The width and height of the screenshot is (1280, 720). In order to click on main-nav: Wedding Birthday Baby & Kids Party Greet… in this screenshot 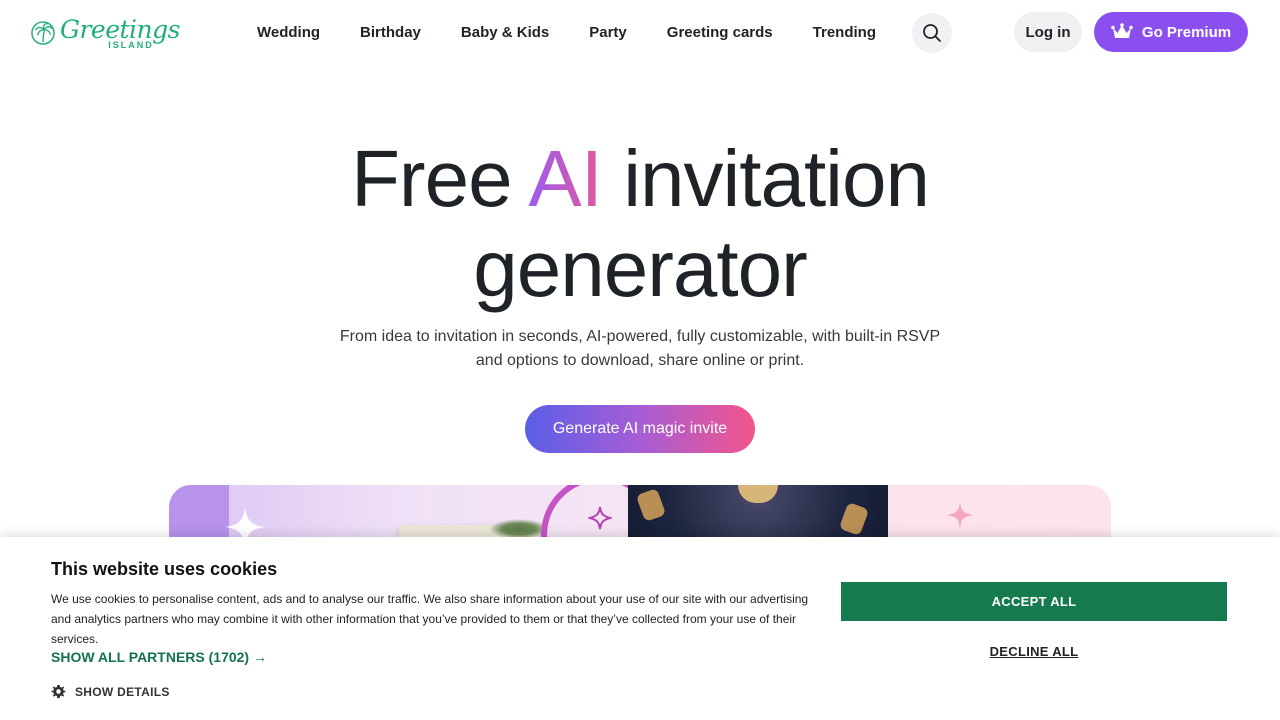, I will do `click(566, 32)`.